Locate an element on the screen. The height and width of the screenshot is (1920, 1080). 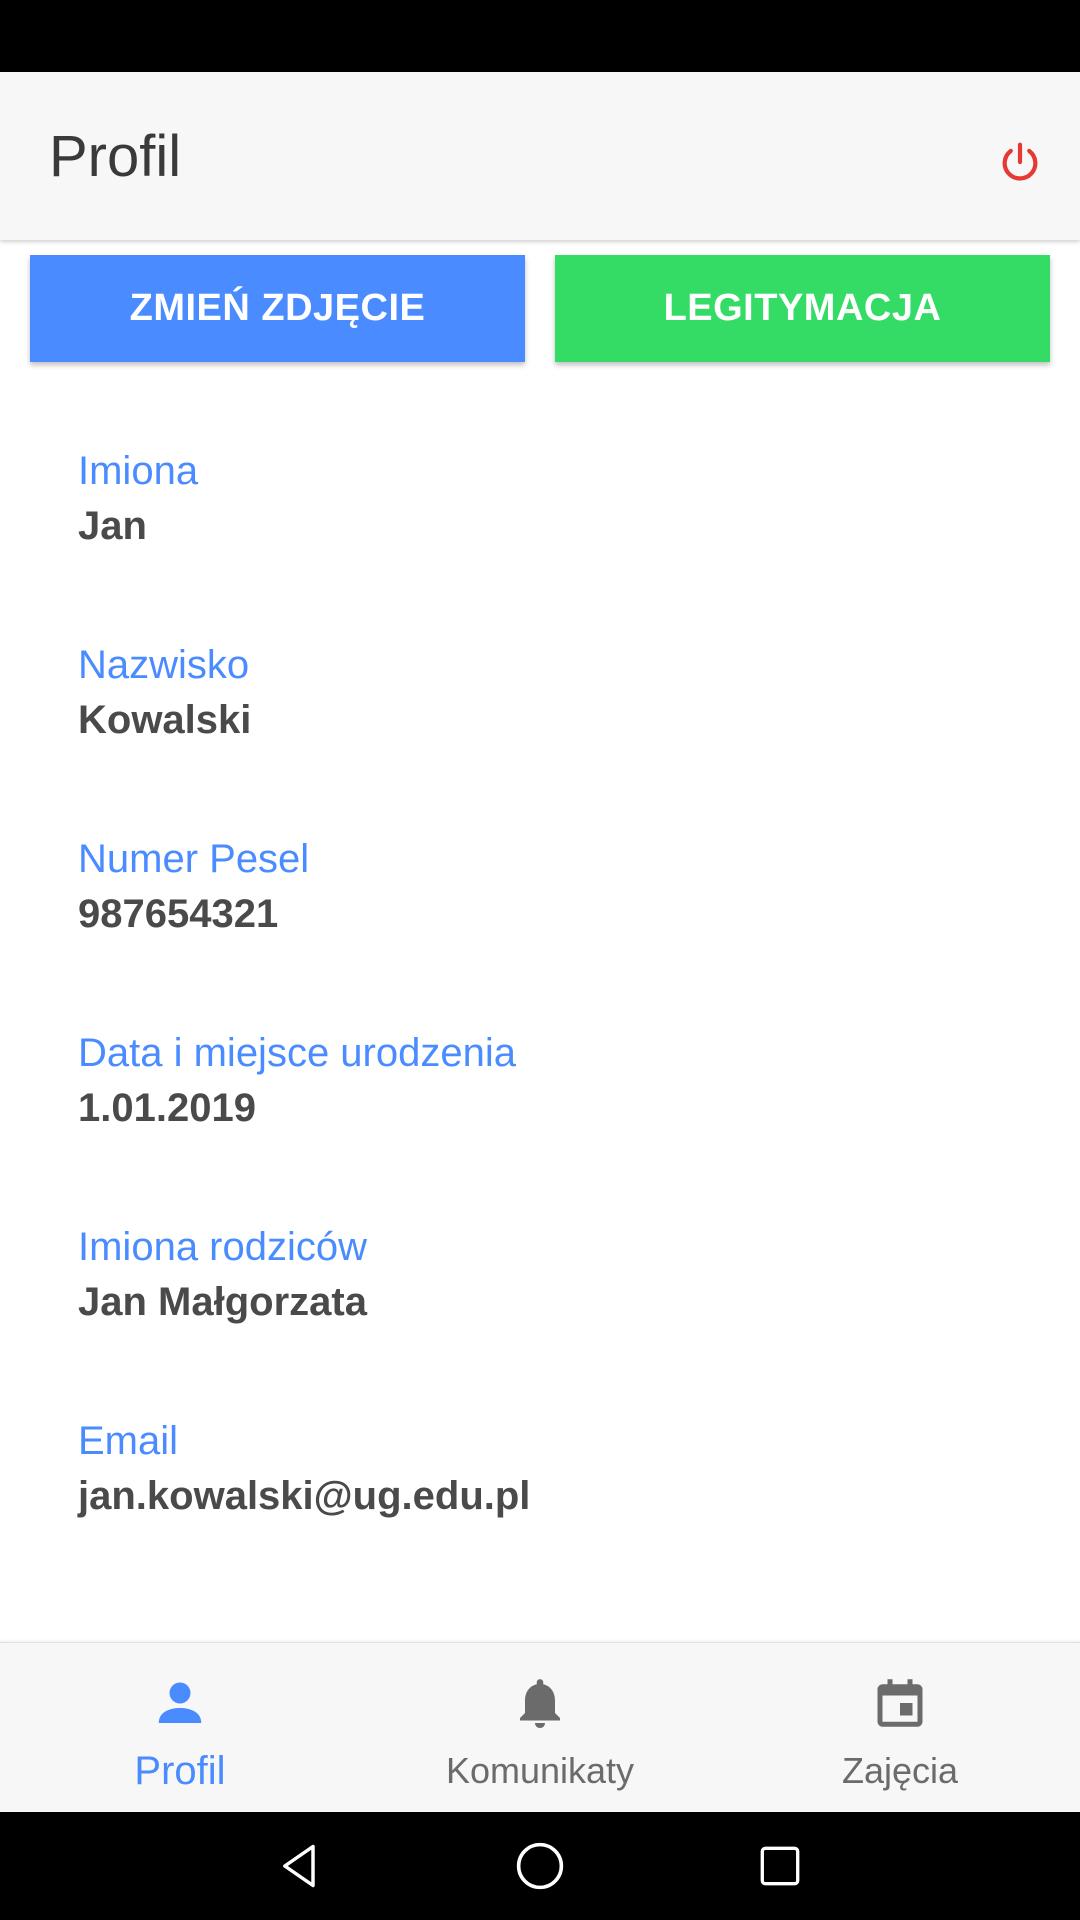
change-photo-button: ZMIEŃ ZDJĘCIE is located at coordinates (277, 308).